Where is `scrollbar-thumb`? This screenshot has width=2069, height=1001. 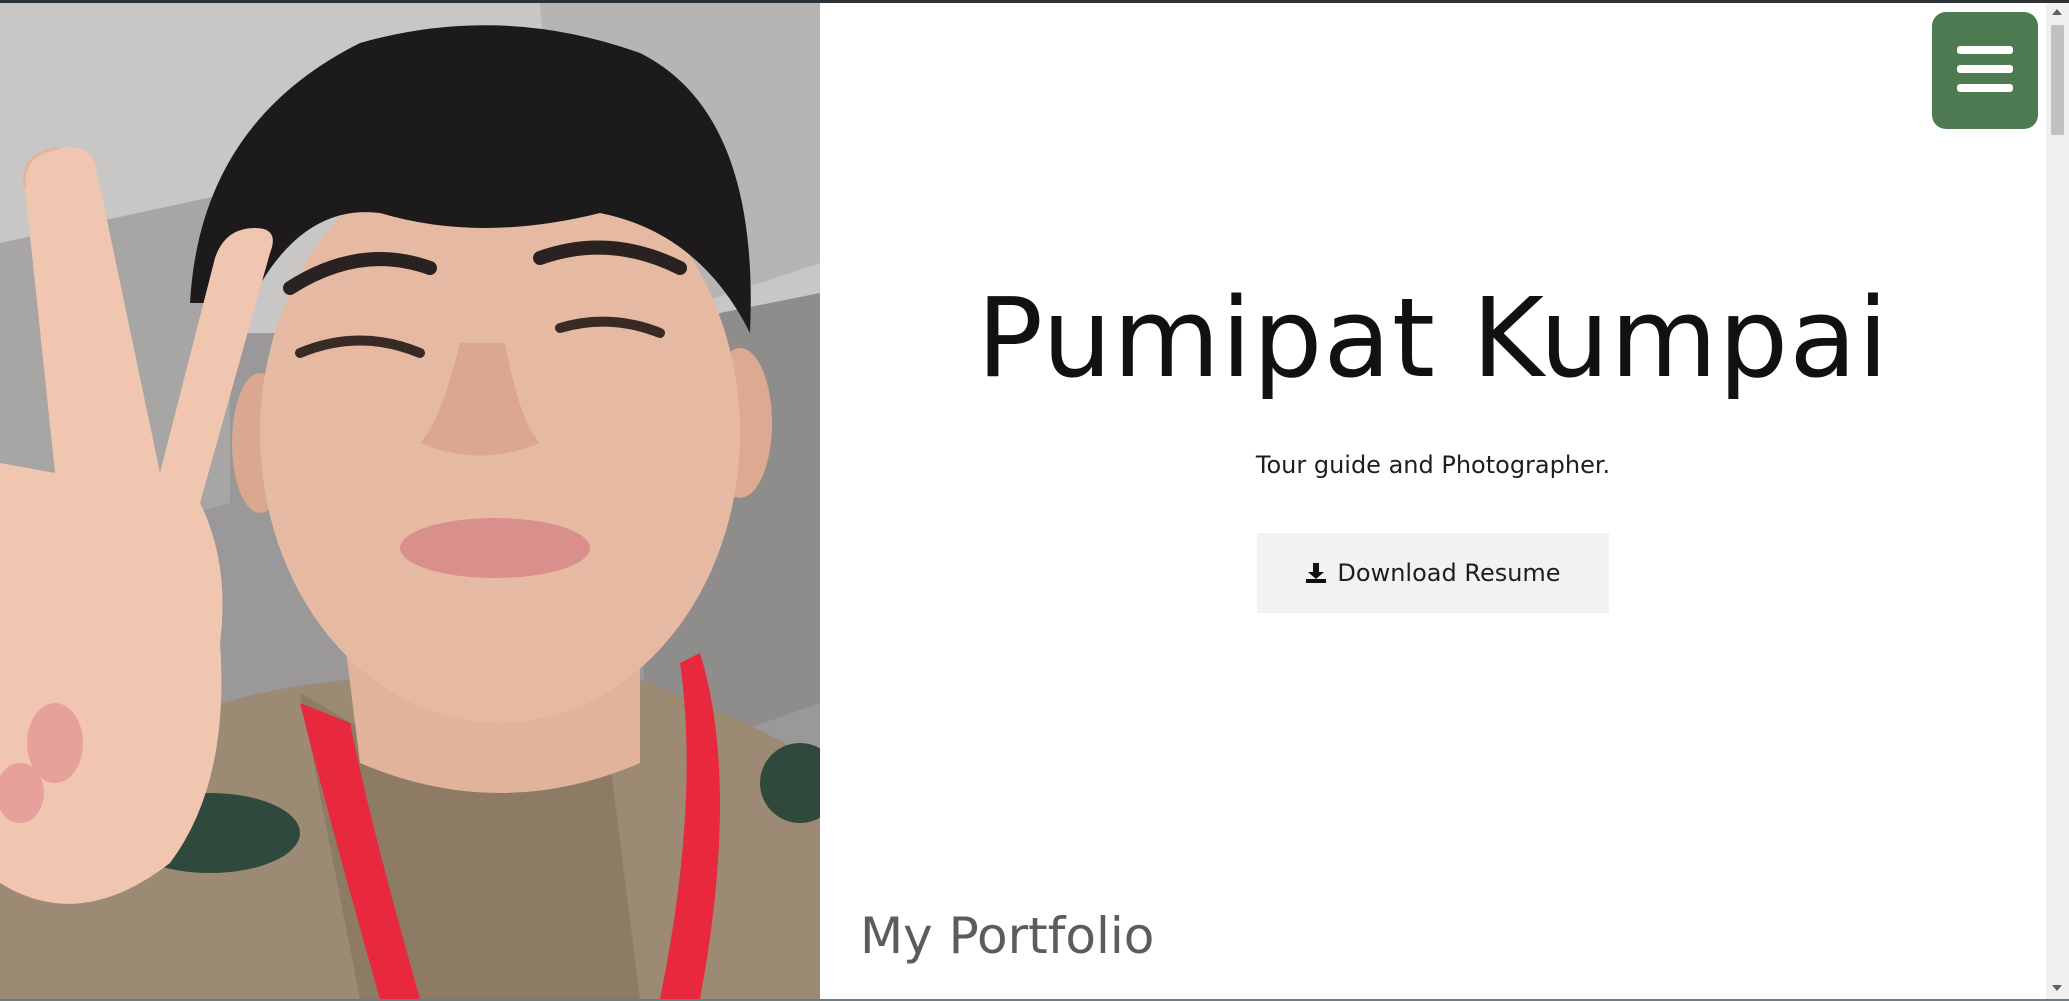 scrollbar-thumb is located at coordinates (2057, 80).